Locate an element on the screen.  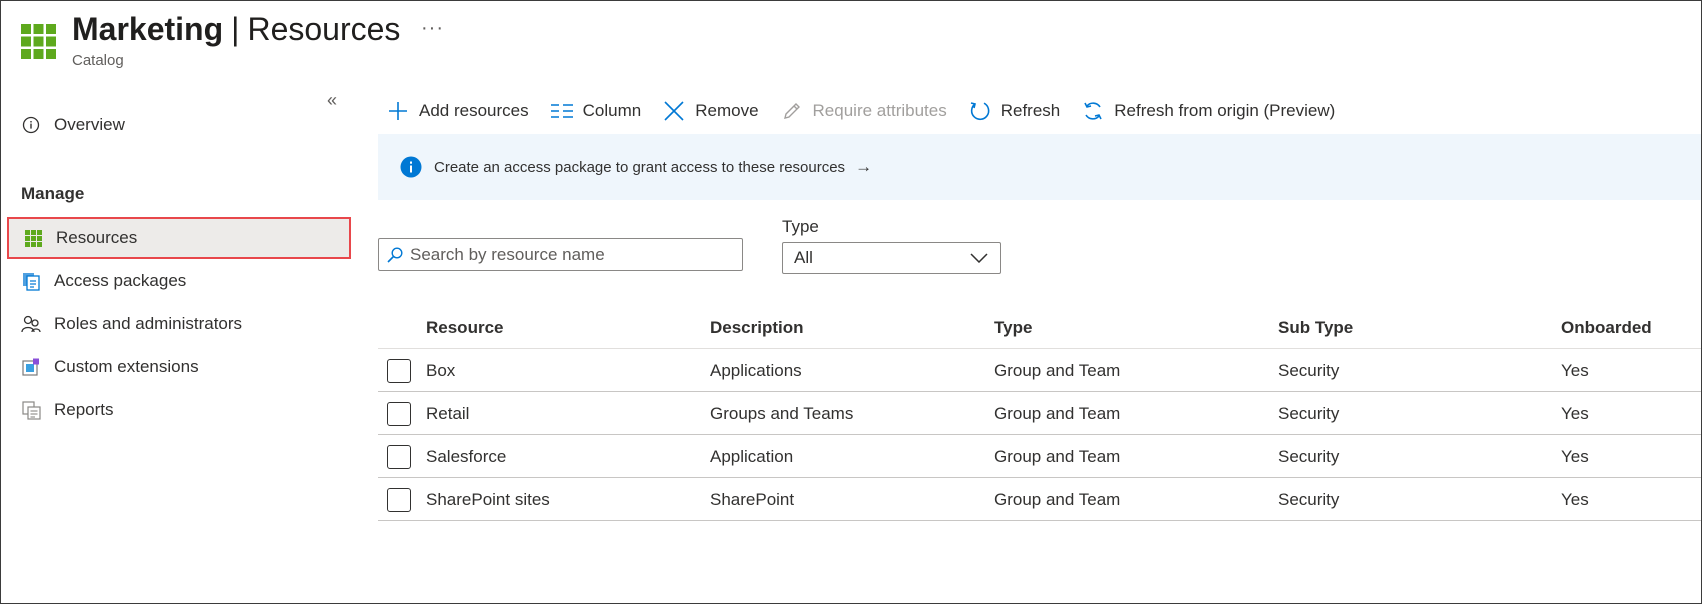
package-icon is located at coordinates (31, 281).